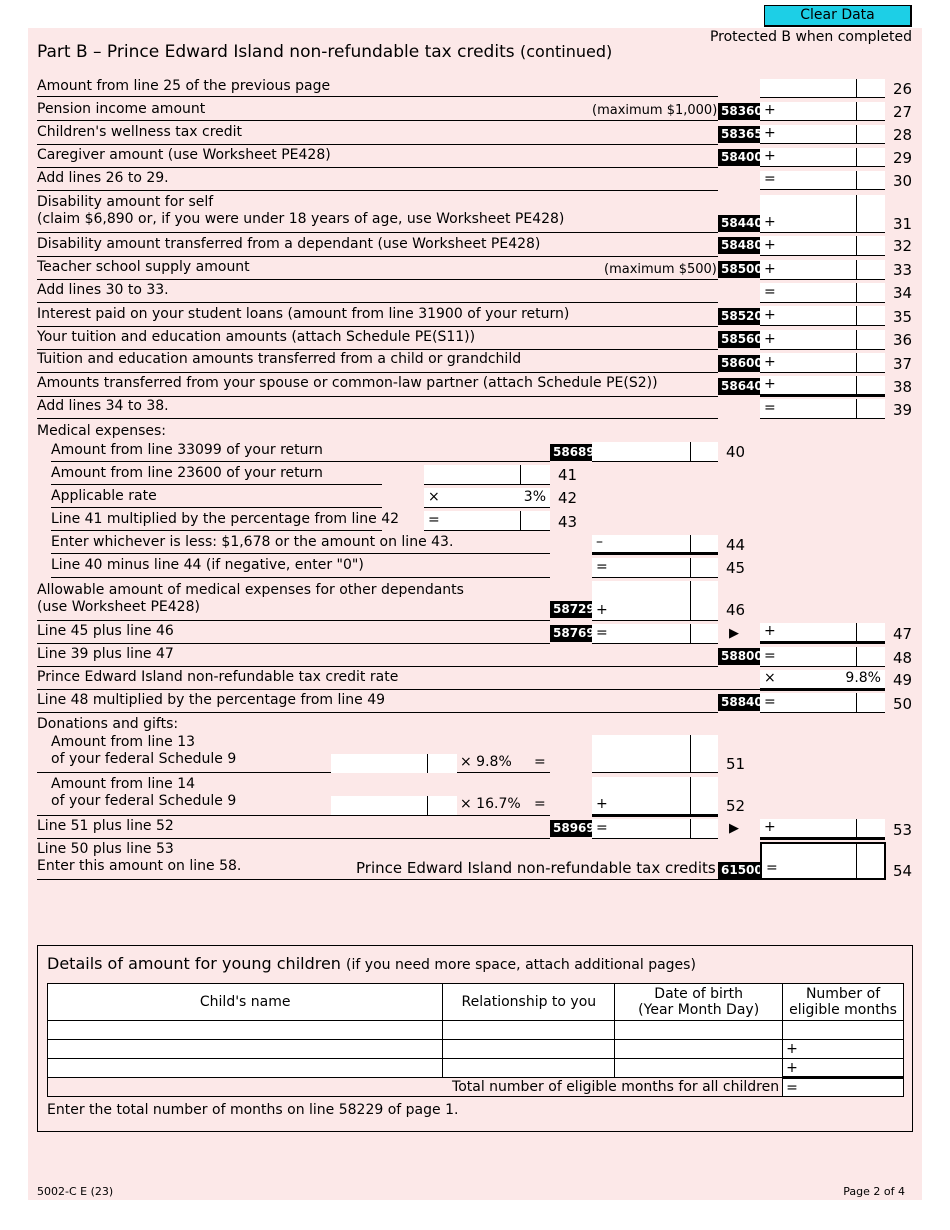  Describe the element at coordinates (123, 784) in the screenshot. I see `line-52-label: Amount from line 14` at that location.